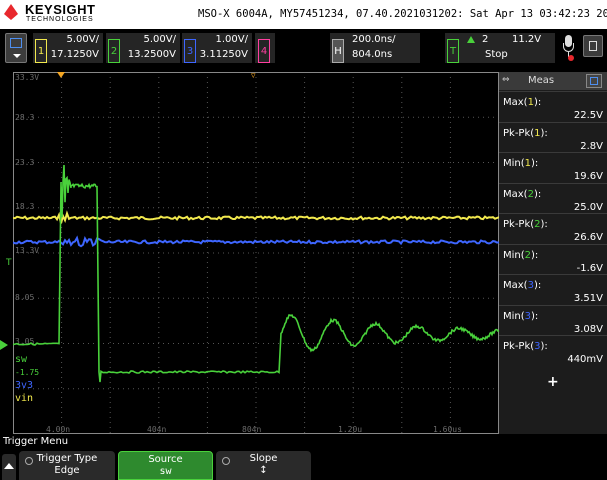  What do you see at coordinates (338, 51) in the screenshot?
I see `horizontal-badge: H` at bounding box center [338, 51].